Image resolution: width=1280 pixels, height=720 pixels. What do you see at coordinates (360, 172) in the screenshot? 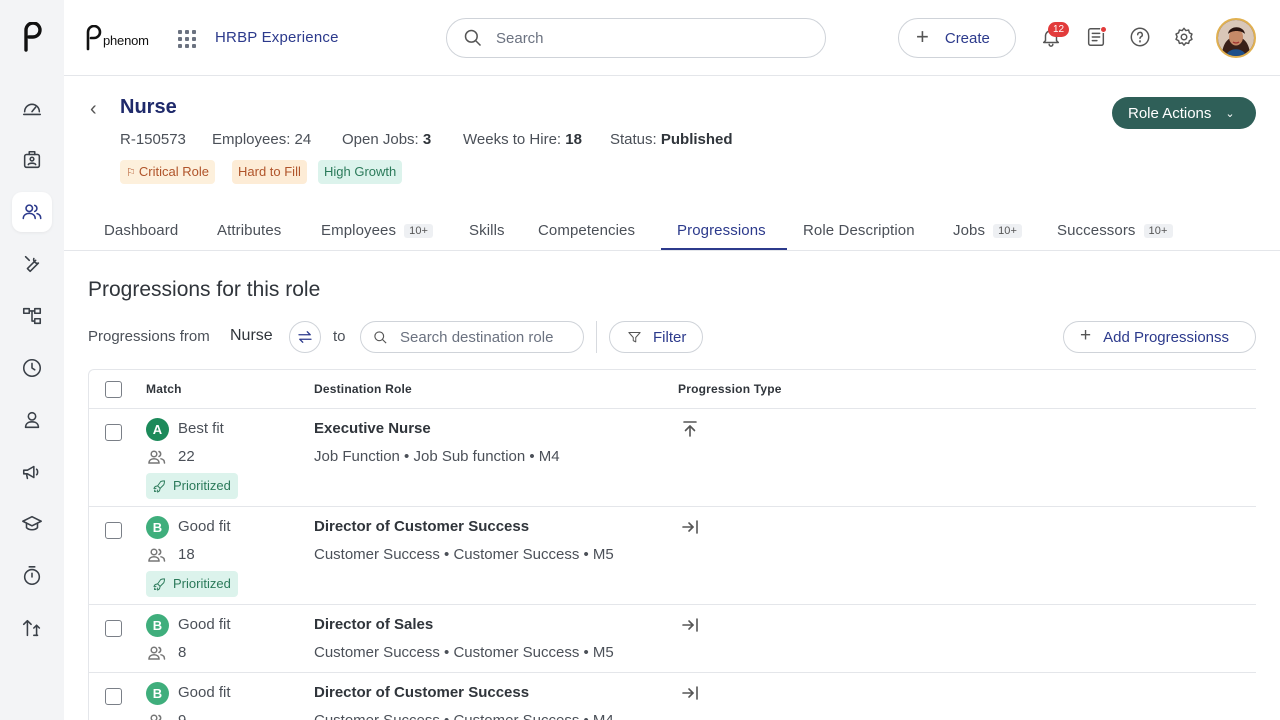
I see `high-growth-tag: High Growth` at bounding box center [360, 172].